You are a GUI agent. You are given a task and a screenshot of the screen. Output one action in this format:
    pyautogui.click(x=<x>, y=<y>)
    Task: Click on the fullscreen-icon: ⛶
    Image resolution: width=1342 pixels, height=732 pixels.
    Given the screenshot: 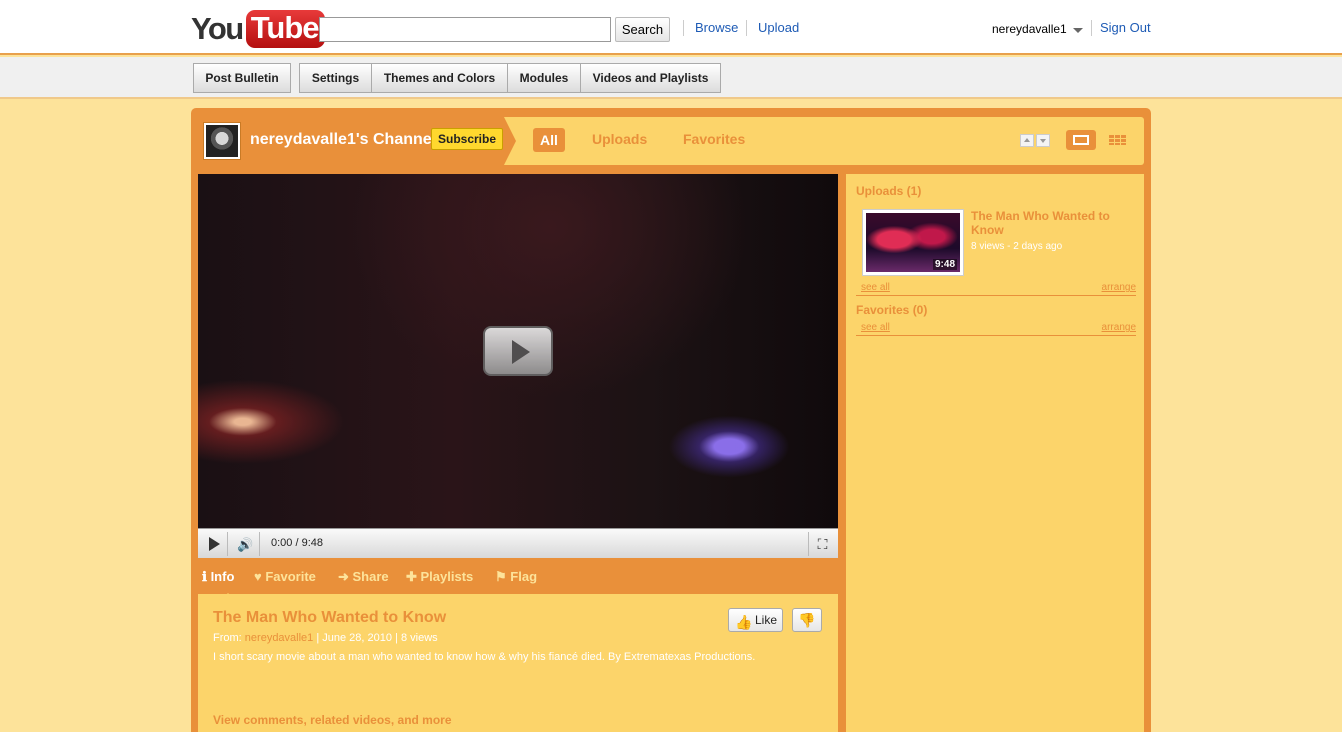 What is the action you would take?
    pyautogui.click(x=822, y=544)
    